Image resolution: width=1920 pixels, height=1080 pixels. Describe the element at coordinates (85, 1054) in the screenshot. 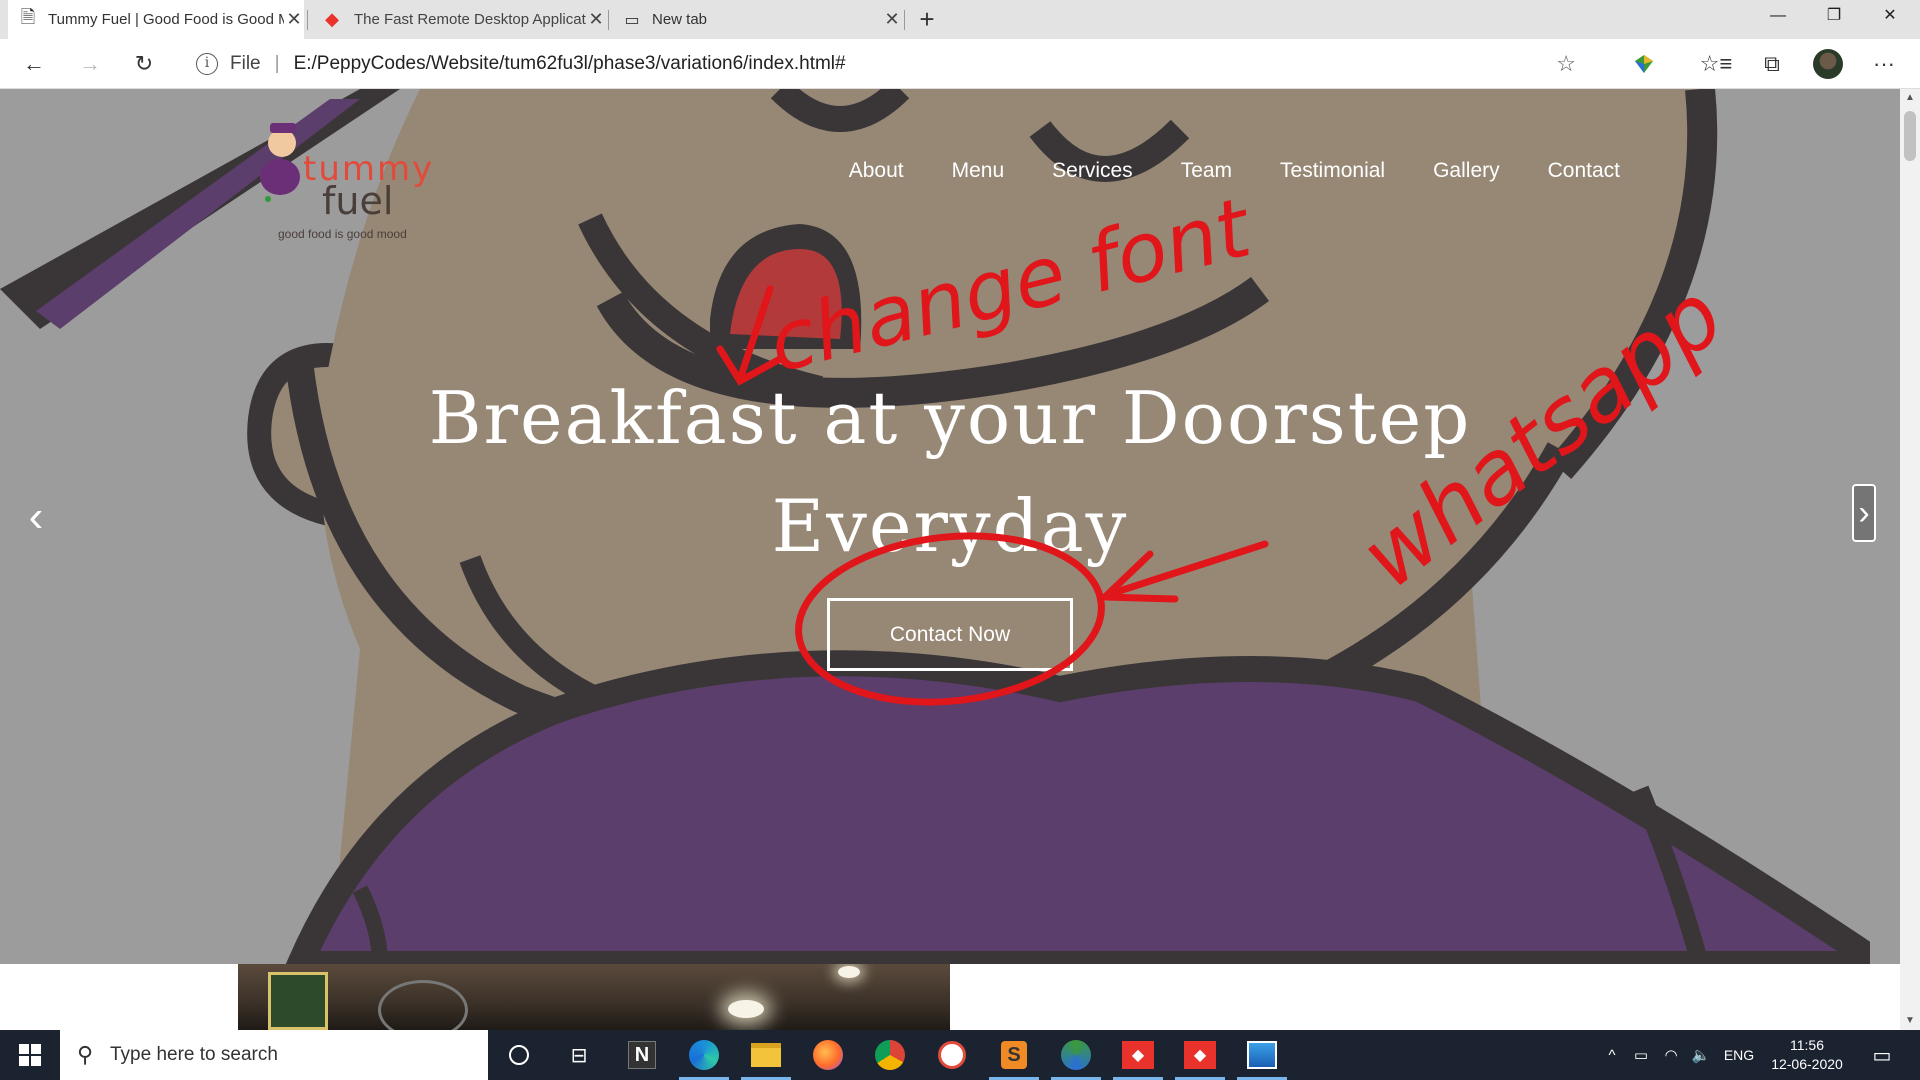

I see `search-icon: ⚲` at that location.